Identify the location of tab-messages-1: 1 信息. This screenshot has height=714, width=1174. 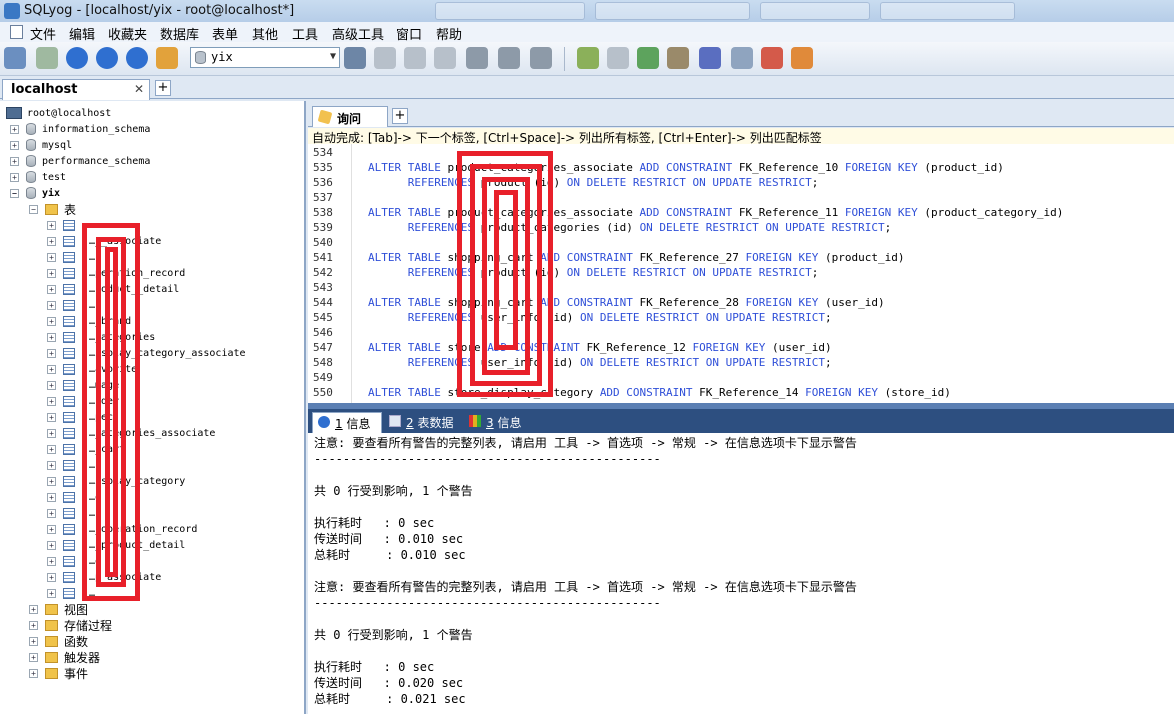
(347, 422).